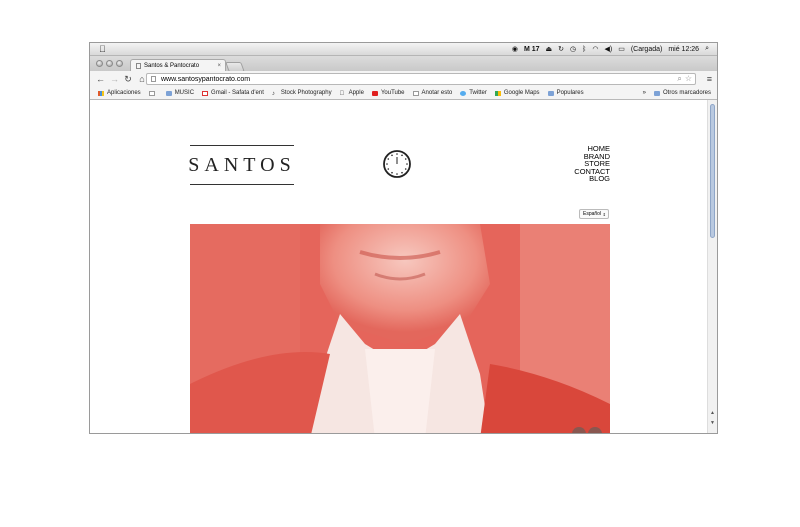  What do you see at coordinates (712, 413) in the screenshot?
I see `scroll-up-arrow-icon: ▲` at bounding box center [712, 413].